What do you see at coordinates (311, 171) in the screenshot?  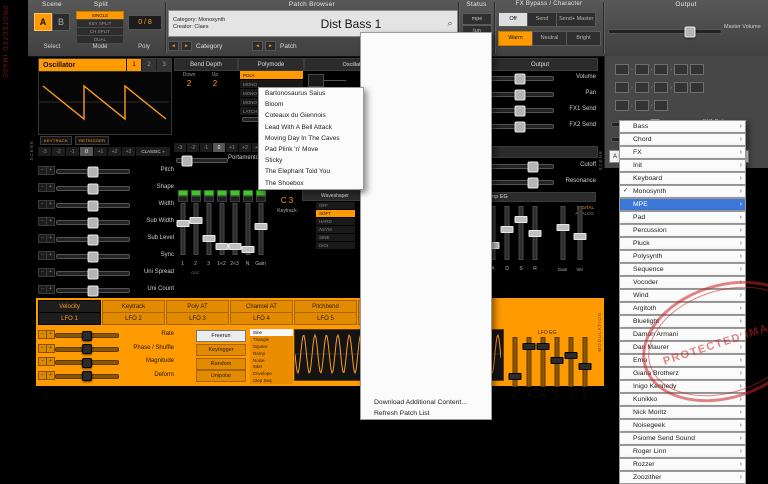 I see `submenu-item: The Elephant Told You` at bounding box center [311, 171].